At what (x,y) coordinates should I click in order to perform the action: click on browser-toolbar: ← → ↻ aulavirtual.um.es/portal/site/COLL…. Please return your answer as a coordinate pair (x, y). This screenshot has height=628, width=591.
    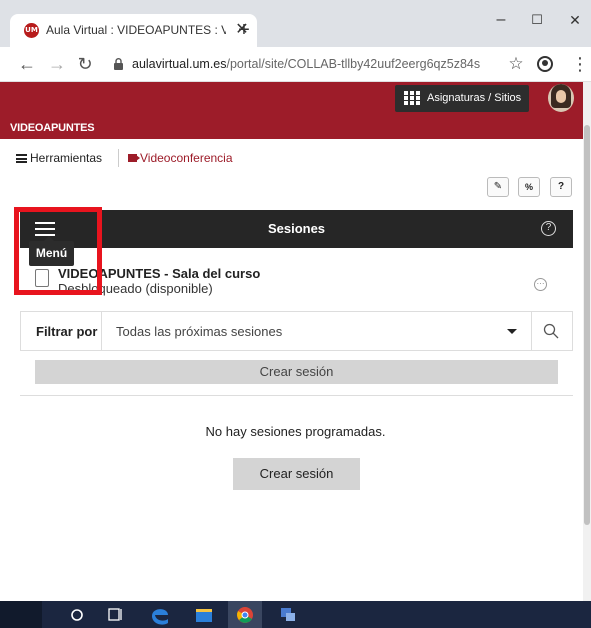
    Looking at the image, I should click on (295, 64).